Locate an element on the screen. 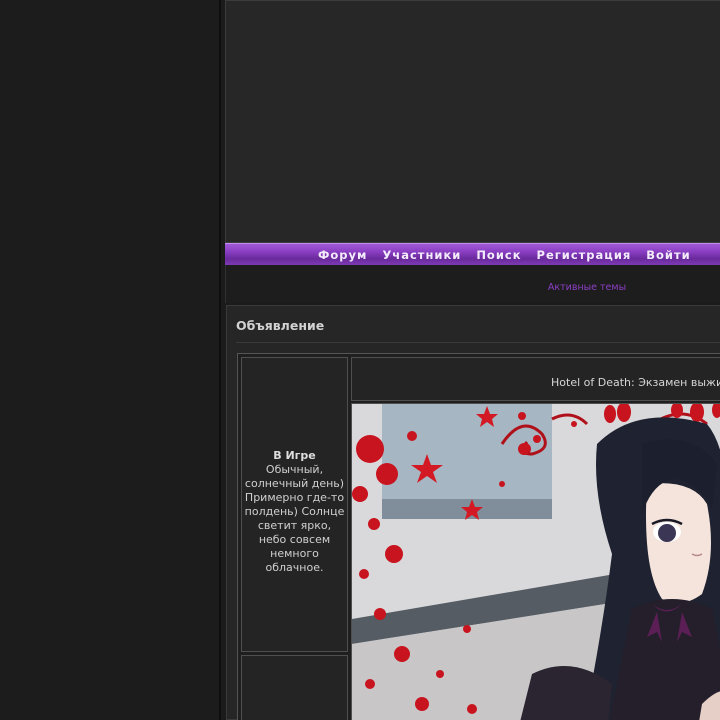 The width and height of the screenshot is (720, 720). empty-side-cell is located at coordinates (294, 687).